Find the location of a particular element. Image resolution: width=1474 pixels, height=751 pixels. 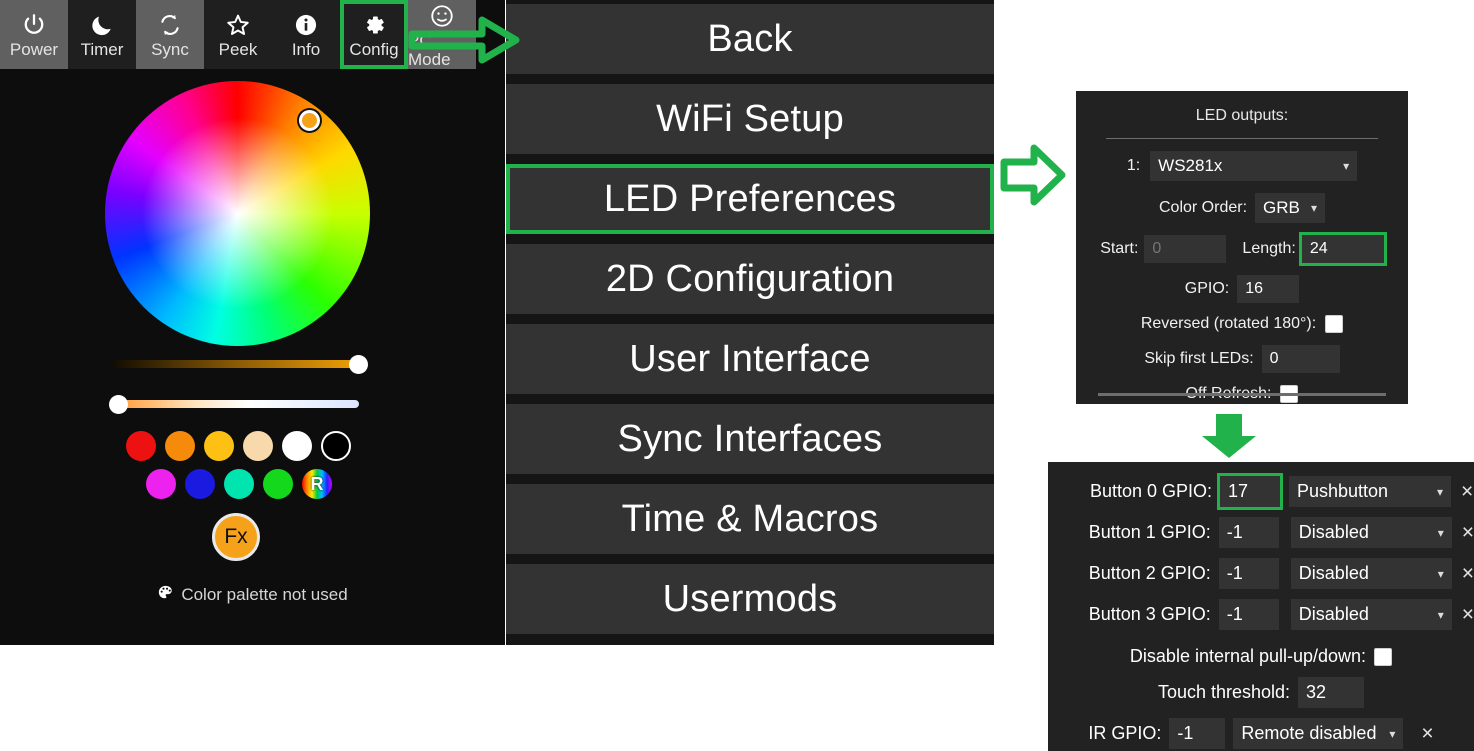

menu-label-time-macros: Time & Macros is located at coordinates (750, 518).